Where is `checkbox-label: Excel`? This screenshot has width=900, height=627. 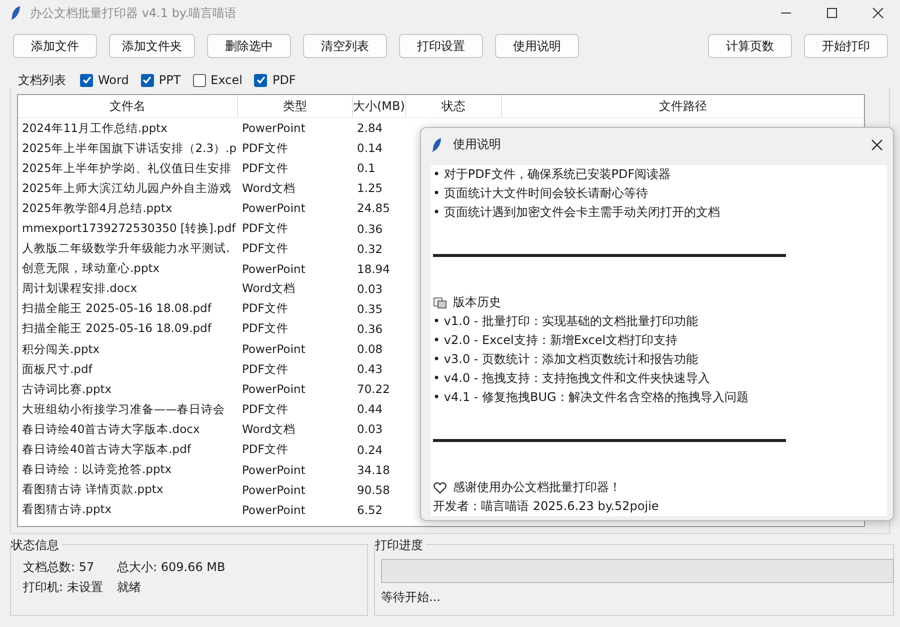
checkbox-label: Excel is located at coordinates (226, 80).